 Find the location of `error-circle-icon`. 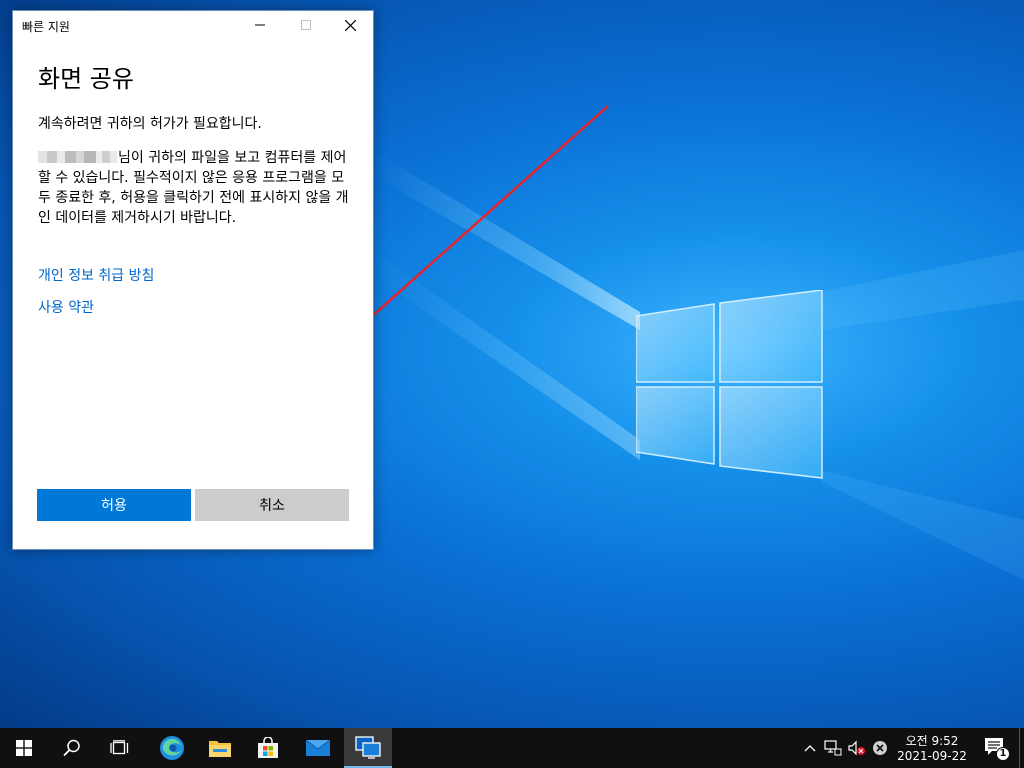

error-circle-icon is located at coordinates (880, 748).